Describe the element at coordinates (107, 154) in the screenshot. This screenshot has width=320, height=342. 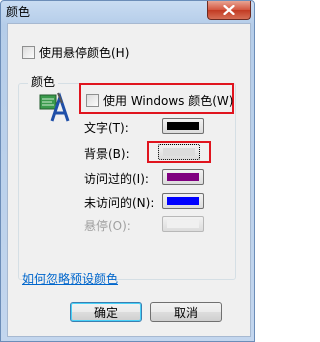
I see `background-color-label: 背景(B):` at that location.